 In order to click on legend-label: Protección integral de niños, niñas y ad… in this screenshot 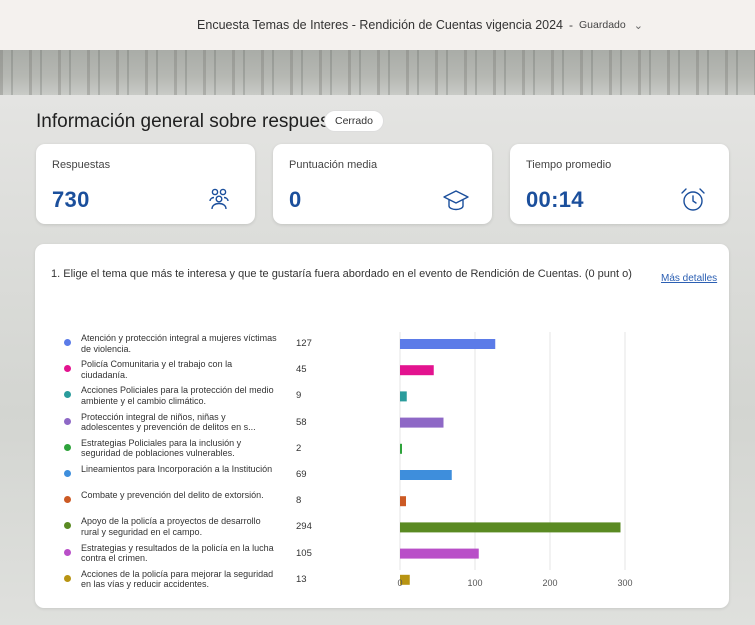, I will do `click(168, 422)`.